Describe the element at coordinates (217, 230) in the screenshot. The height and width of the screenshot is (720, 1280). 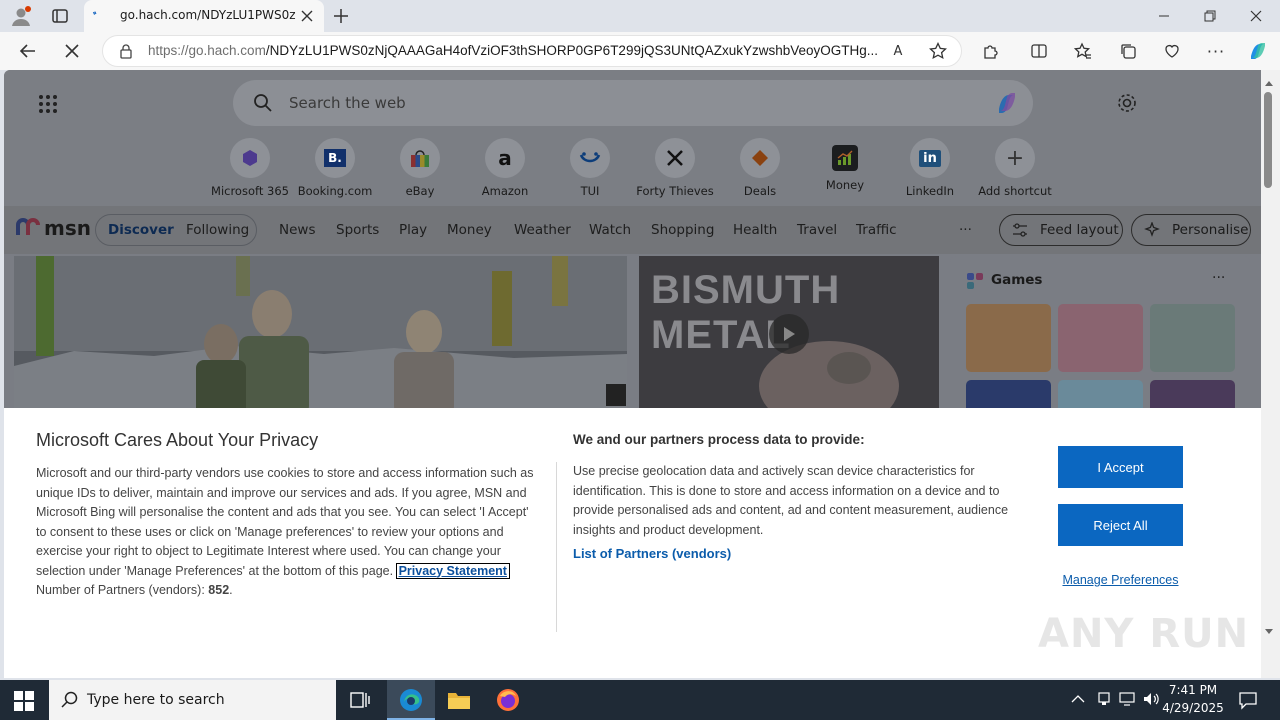
I see `tab-following: Following` at that location.